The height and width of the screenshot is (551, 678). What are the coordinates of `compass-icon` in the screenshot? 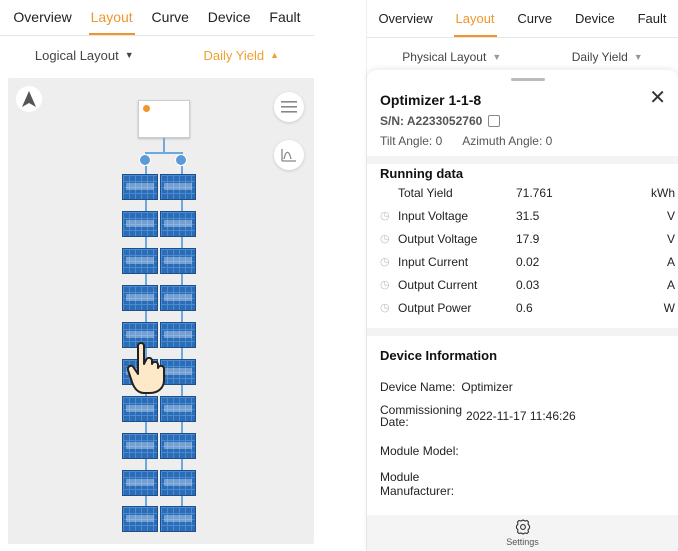 It's located at (29, 99).